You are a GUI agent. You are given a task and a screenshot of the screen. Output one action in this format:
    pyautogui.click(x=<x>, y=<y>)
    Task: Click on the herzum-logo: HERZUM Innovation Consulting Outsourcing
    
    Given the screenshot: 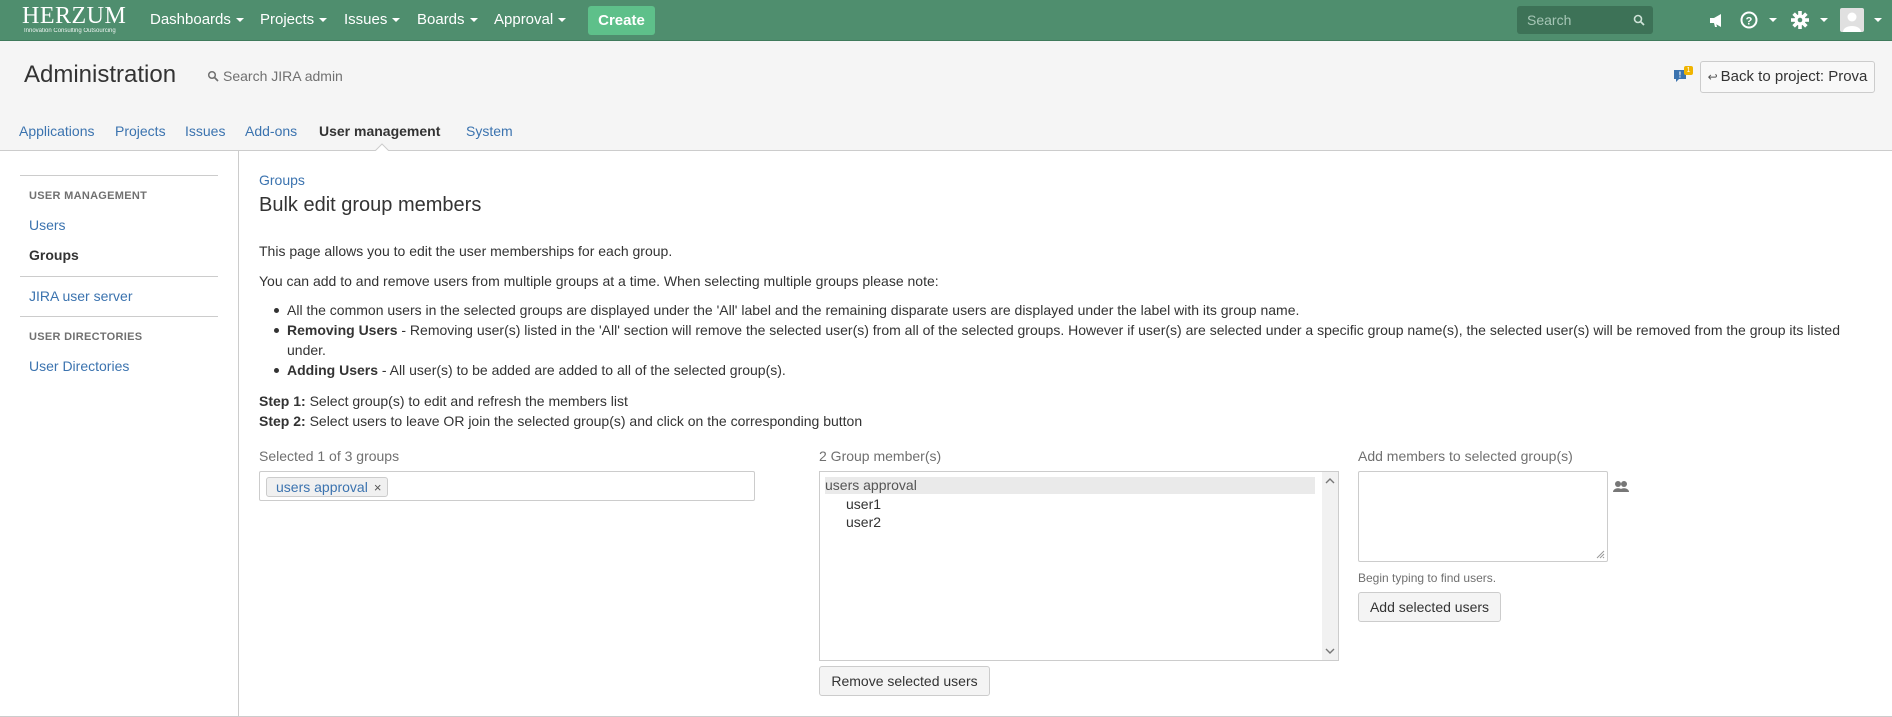 What is the action you would take?
    pyautogui.click(x=76, y=19)
    